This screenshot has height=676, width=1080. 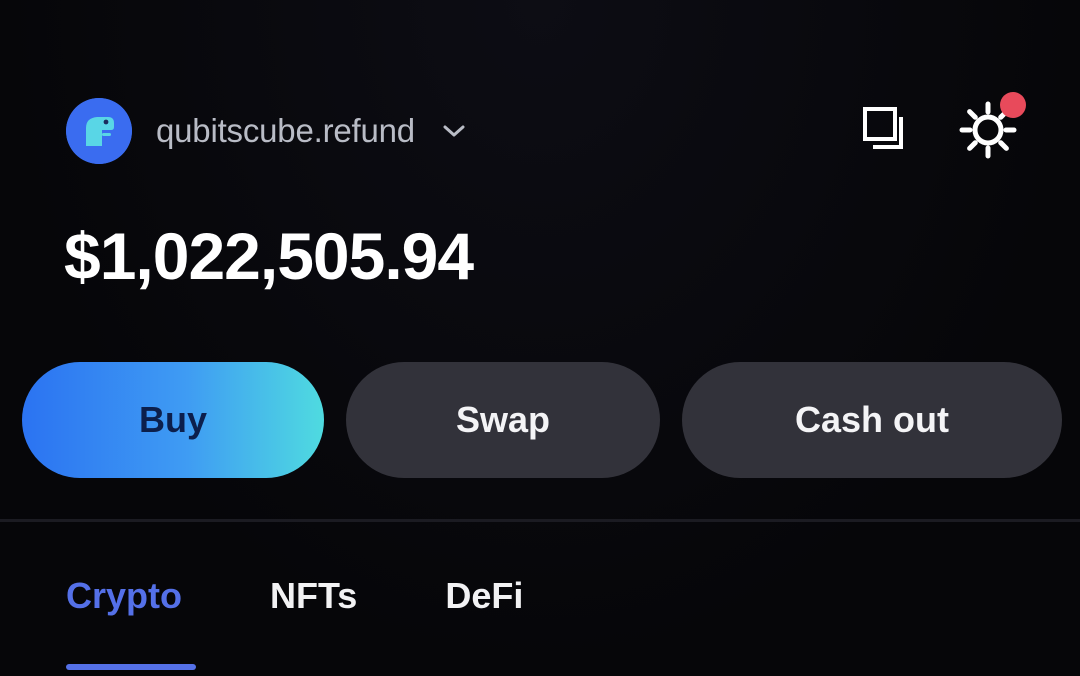 I want to click on copy-button, so click(x=886, y=132).